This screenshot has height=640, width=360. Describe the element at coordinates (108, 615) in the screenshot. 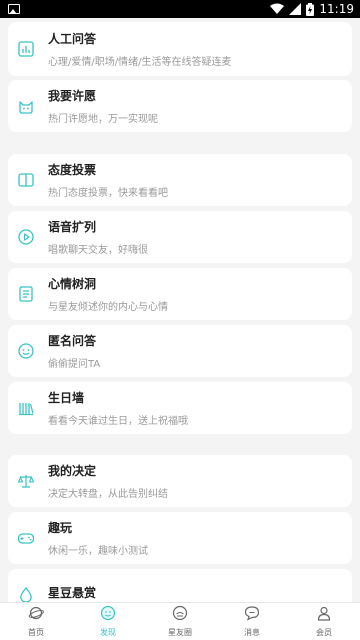

I see `discover-icon` at that location.